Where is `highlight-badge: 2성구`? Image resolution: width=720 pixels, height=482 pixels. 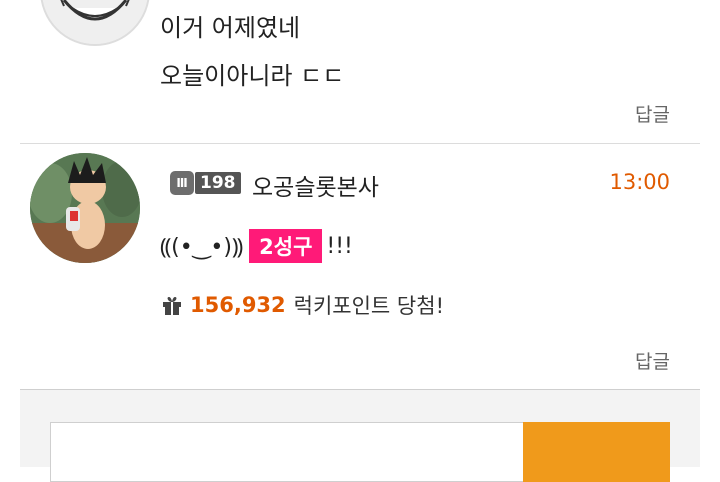 highlight-badge: 2성구 is located at coordinates (286, 246).